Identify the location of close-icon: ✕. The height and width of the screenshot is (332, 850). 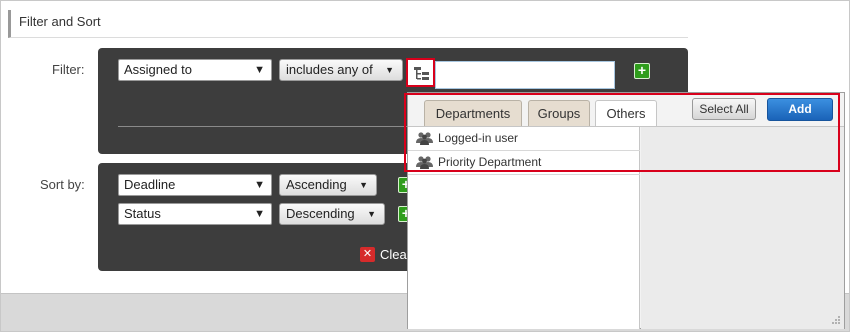
(367, 254).